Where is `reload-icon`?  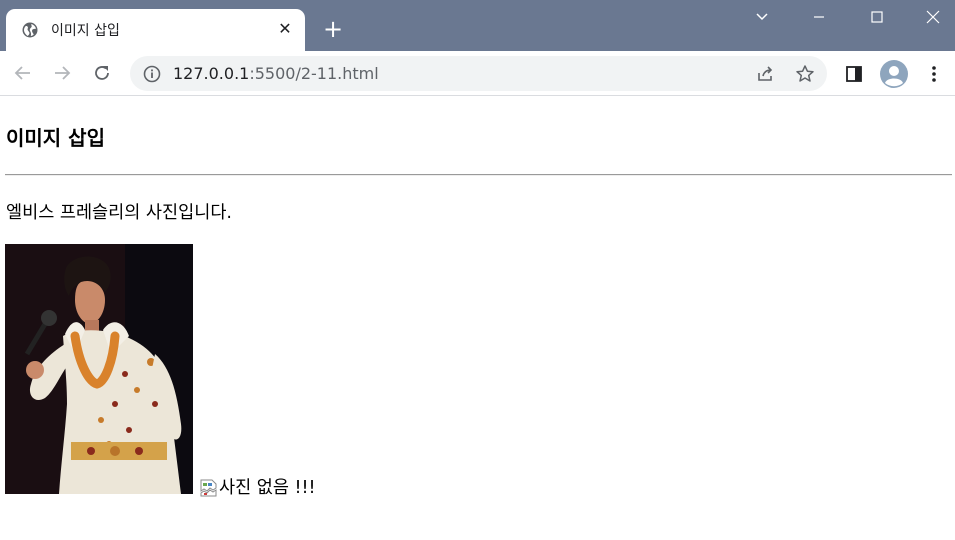
reload-icon is located at coordinates (102, 73).